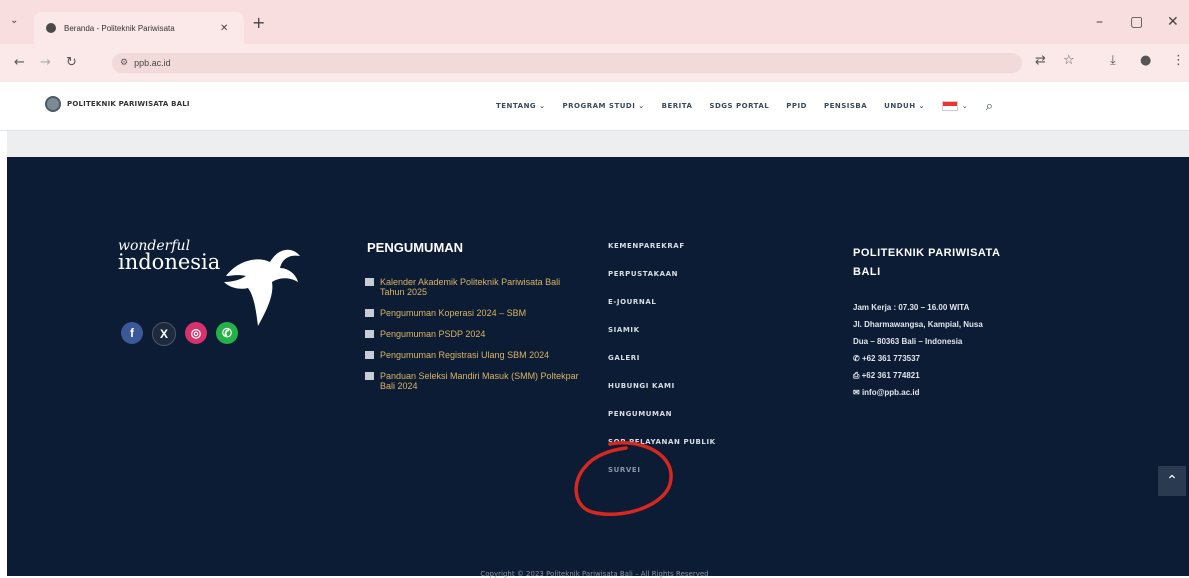 The height and width of the screenshot is (578, 1189). I want to click on tab-search-chevron-icon: ⌄, so click(14, 20).